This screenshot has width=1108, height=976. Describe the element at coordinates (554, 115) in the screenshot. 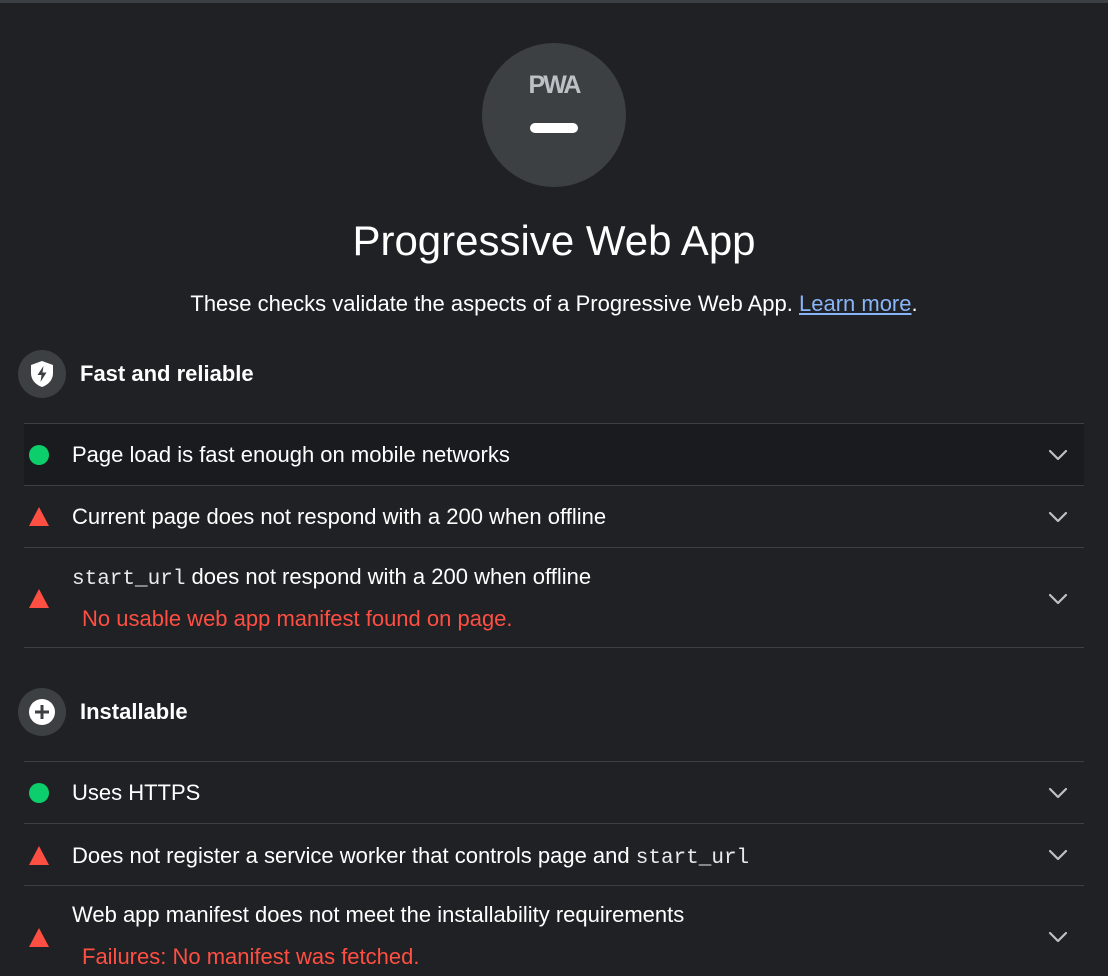

I see `pwa-gauge: PWA` at that location.